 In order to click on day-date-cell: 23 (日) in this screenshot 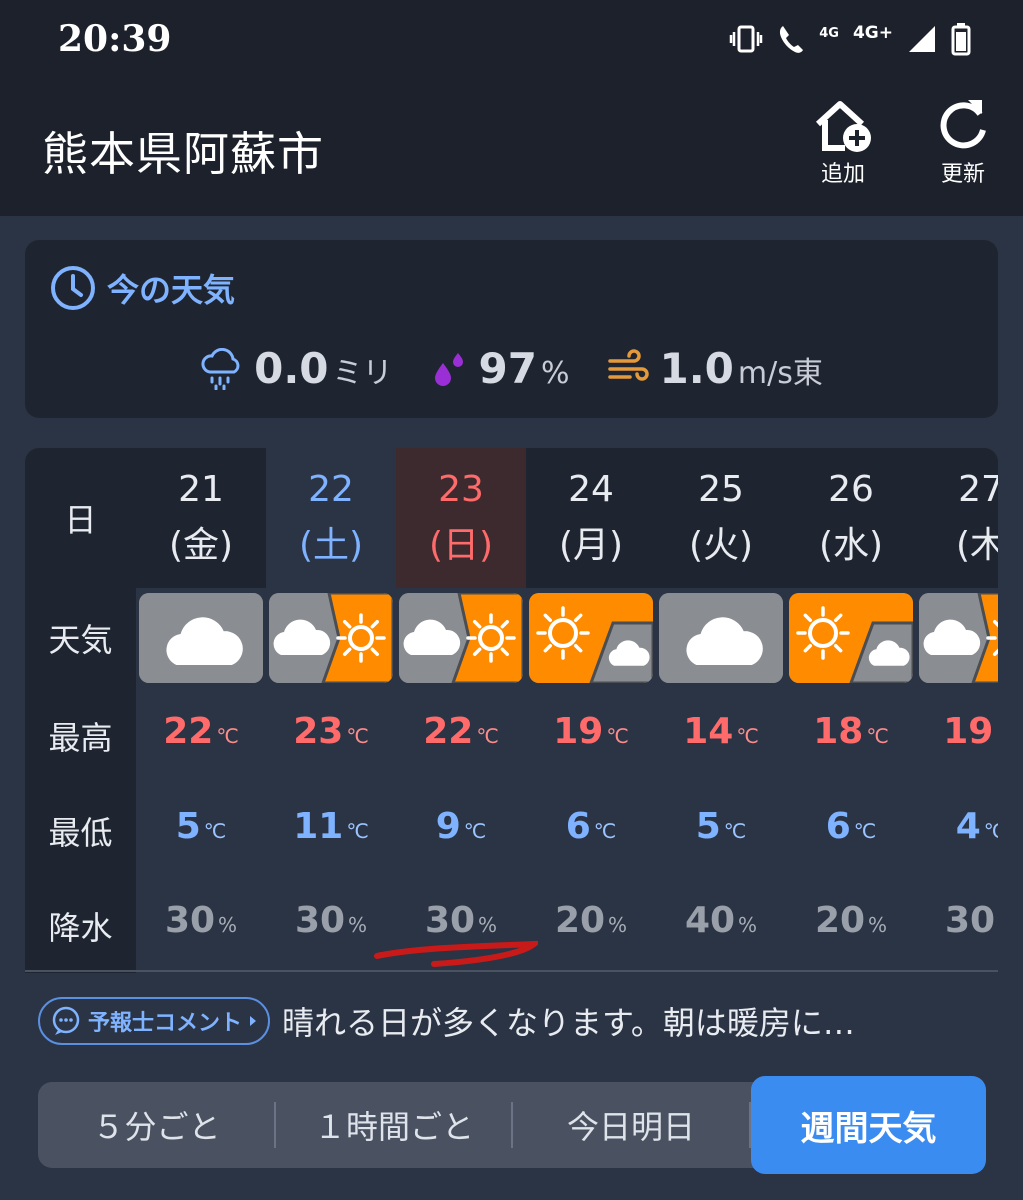, I will do `click(461, 518)`.